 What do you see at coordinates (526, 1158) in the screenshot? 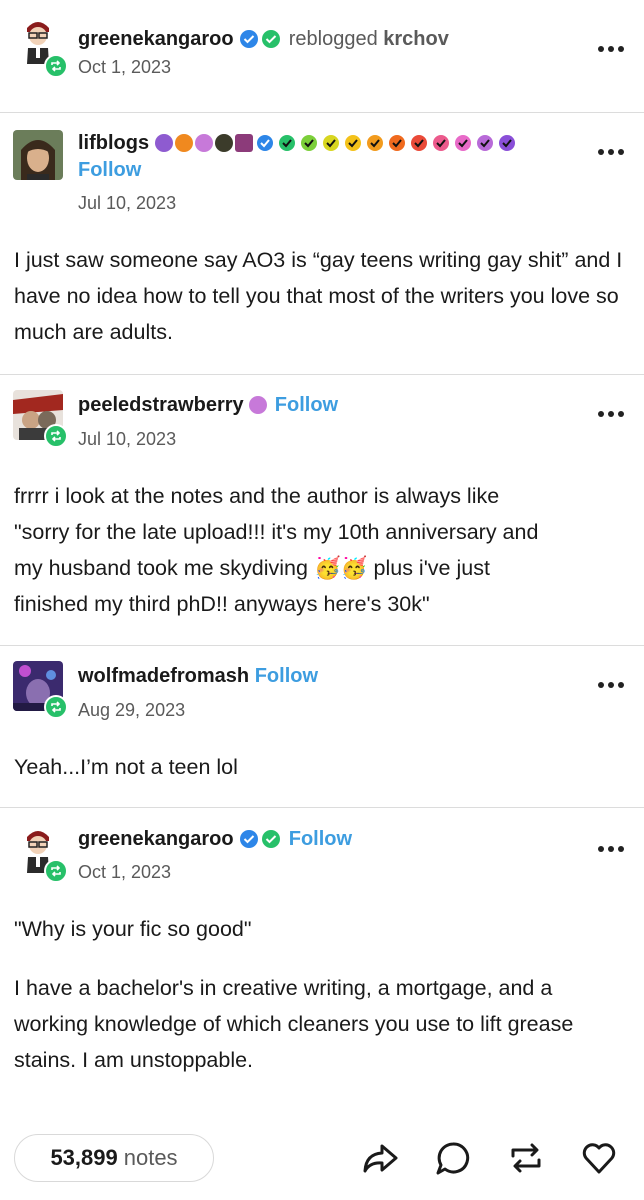
I see `reblog-icon` at bounding box center [526, 1158].